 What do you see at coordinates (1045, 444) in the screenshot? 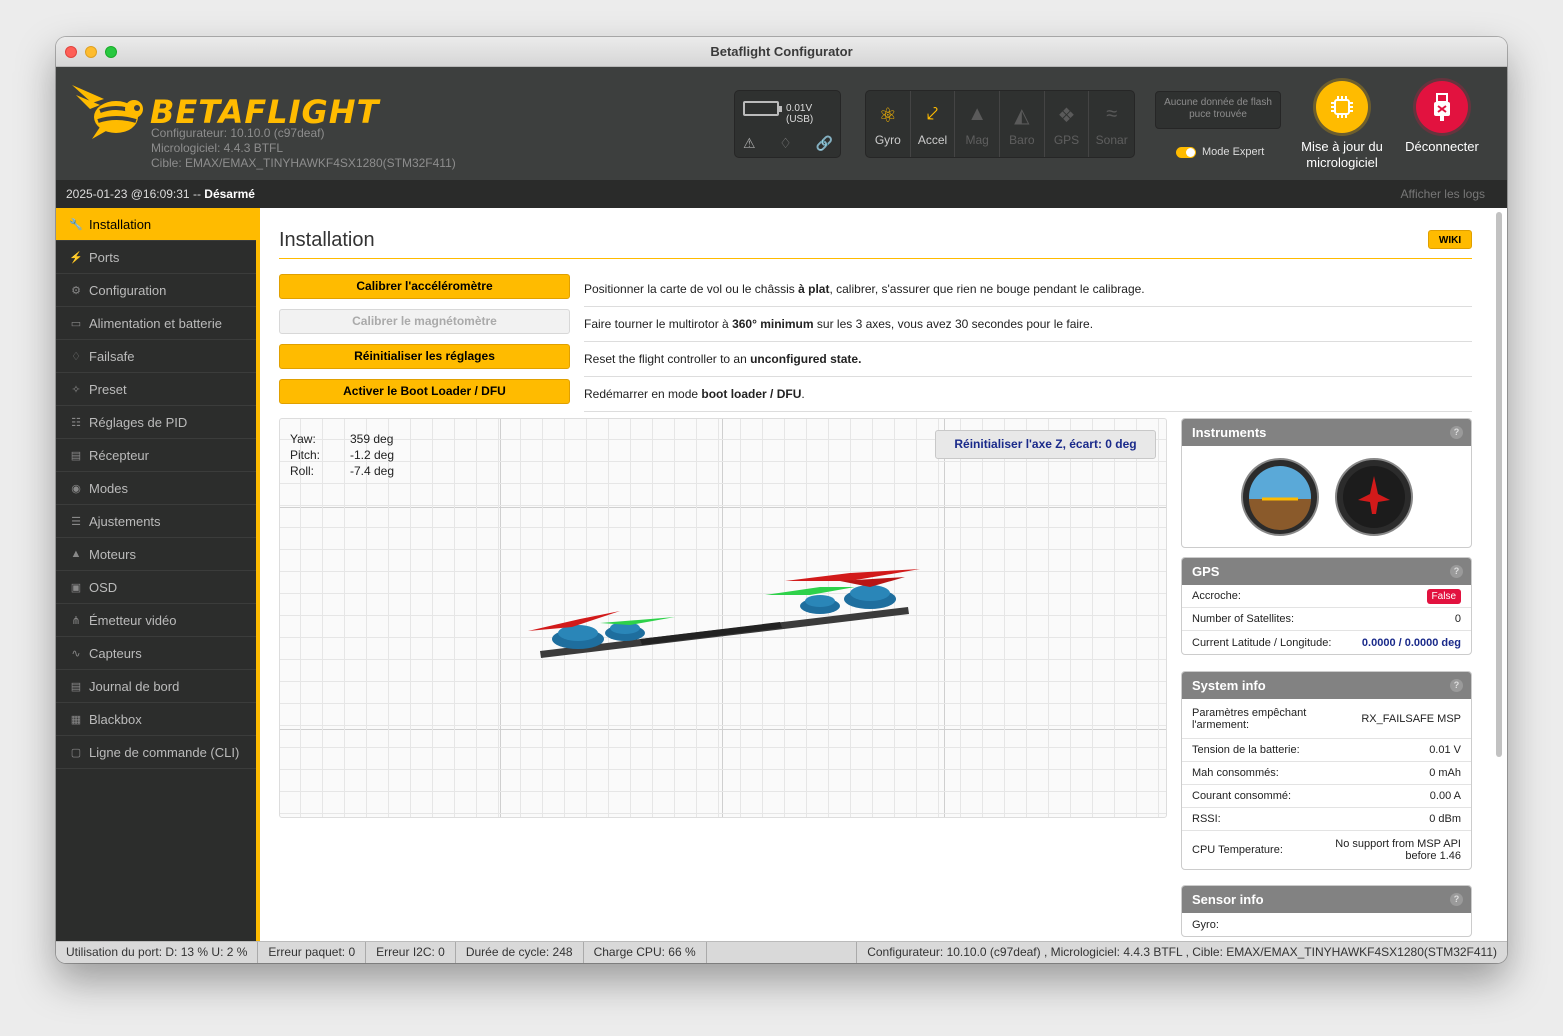
I see `reset-z-axis-button: Réinitialiser l'axe Z, écart: 0 deg` at bounding box center [1045, 444].